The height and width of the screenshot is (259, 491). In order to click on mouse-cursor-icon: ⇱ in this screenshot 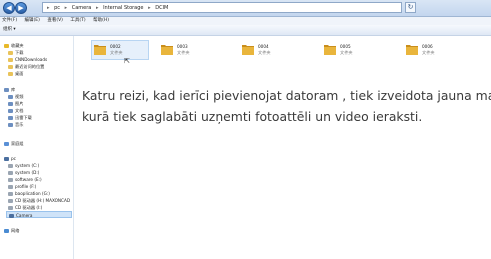, I will do `click(127, 61)`.